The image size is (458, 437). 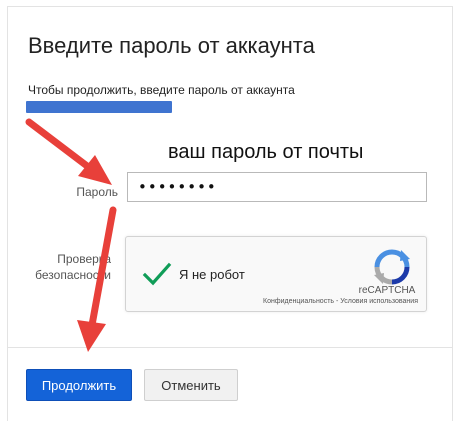 I want to click on recaptcha-label: Я не робот, so click(x=212, y=274).